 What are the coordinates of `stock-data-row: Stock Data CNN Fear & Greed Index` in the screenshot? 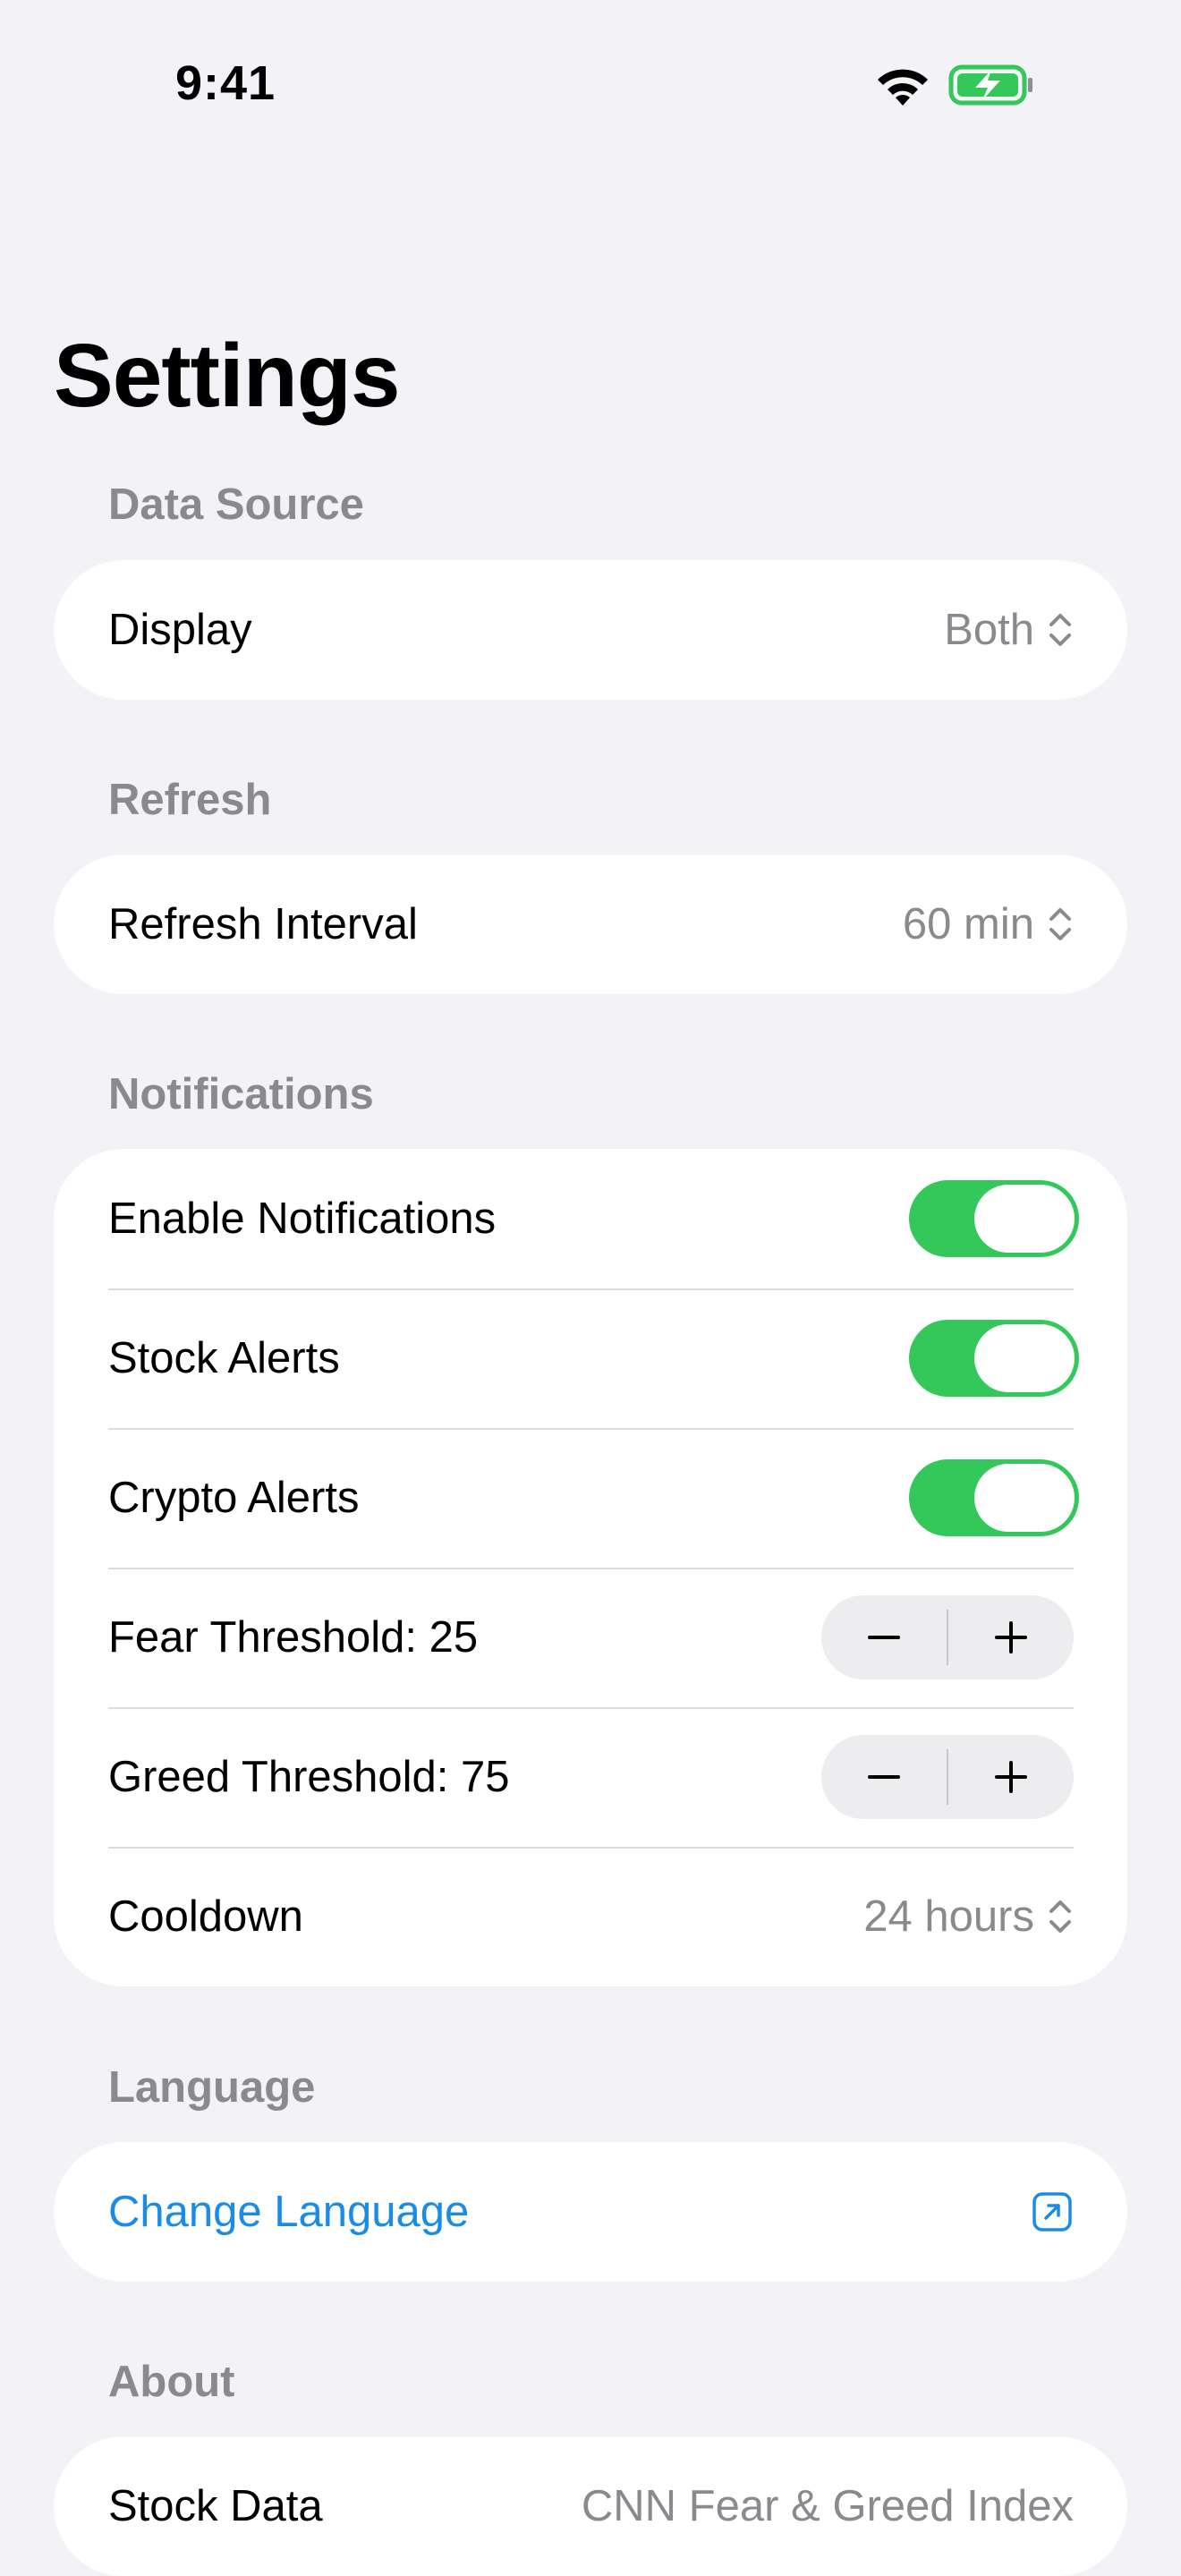 It's located at (590, 2506).